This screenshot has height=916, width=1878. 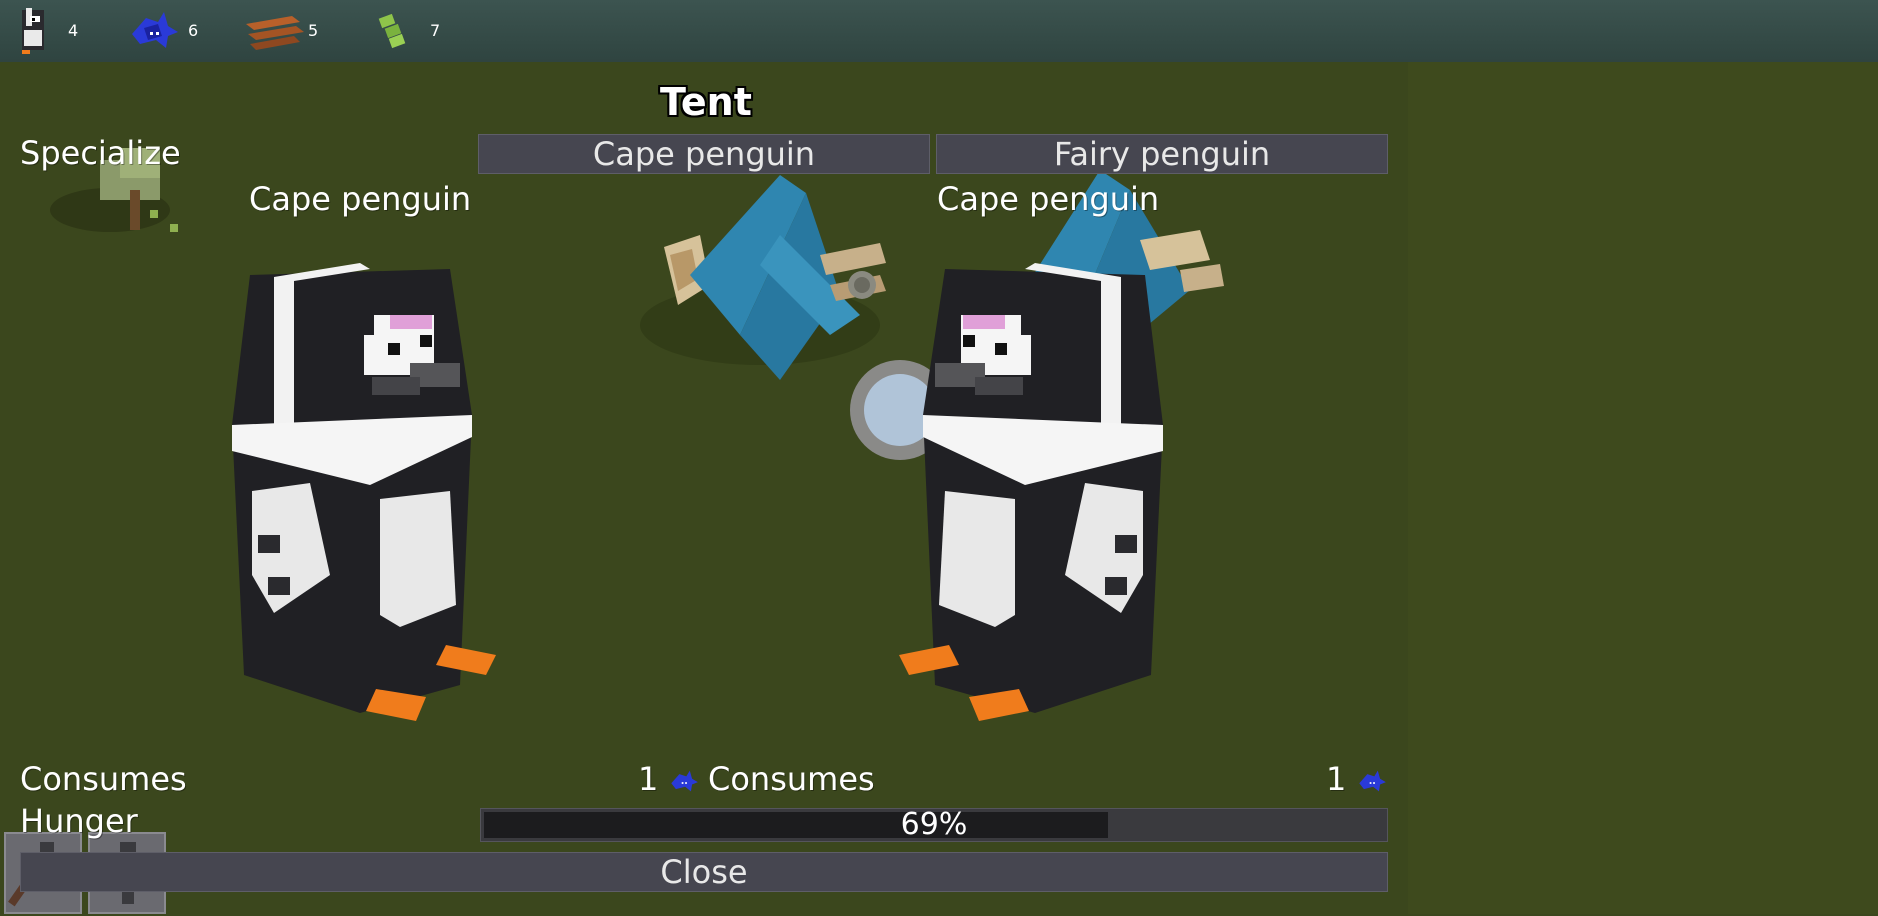 What do you see at coordinates (364, 492) in the screenshot?
I see `penguin-portrait-left` at bounding box center [364, 492].